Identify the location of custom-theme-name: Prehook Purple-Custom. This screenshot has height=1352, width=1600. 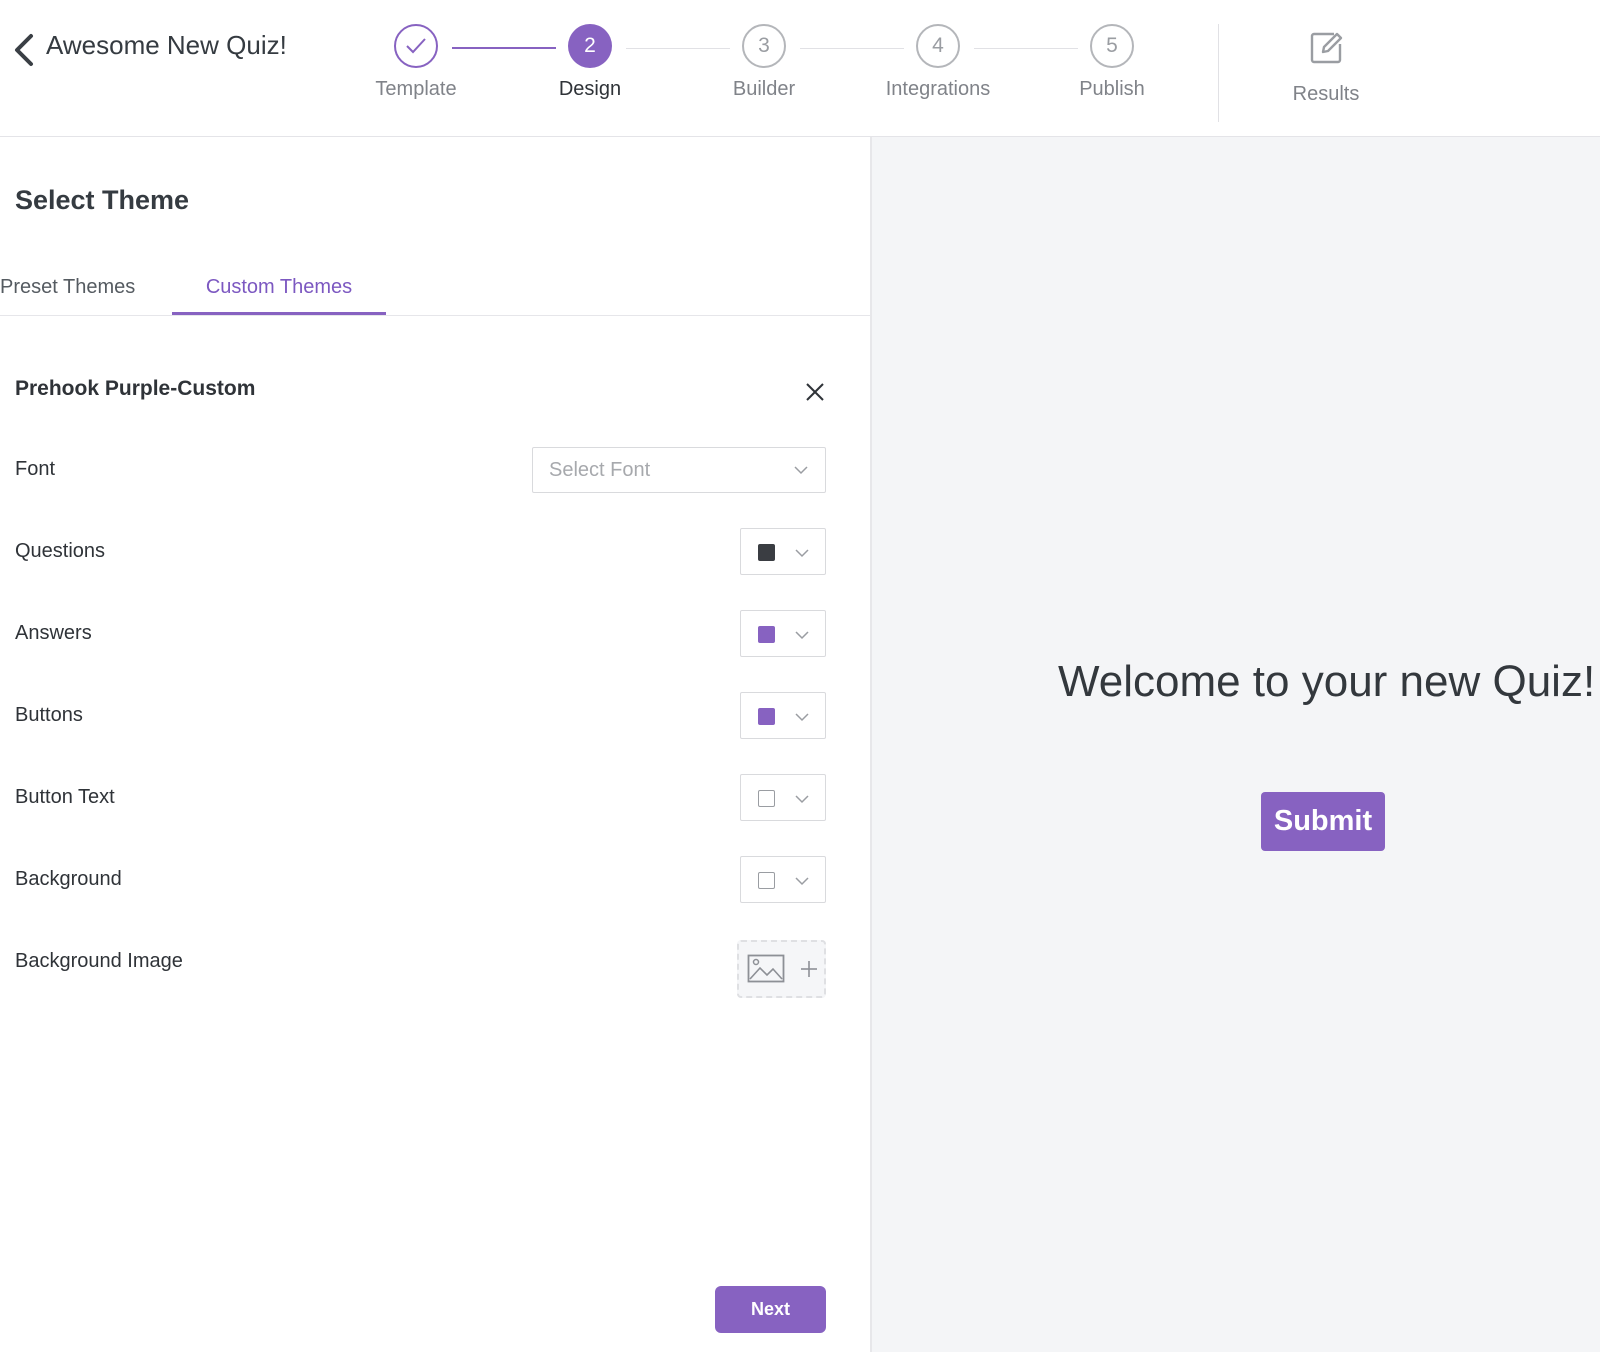
(135, 388).